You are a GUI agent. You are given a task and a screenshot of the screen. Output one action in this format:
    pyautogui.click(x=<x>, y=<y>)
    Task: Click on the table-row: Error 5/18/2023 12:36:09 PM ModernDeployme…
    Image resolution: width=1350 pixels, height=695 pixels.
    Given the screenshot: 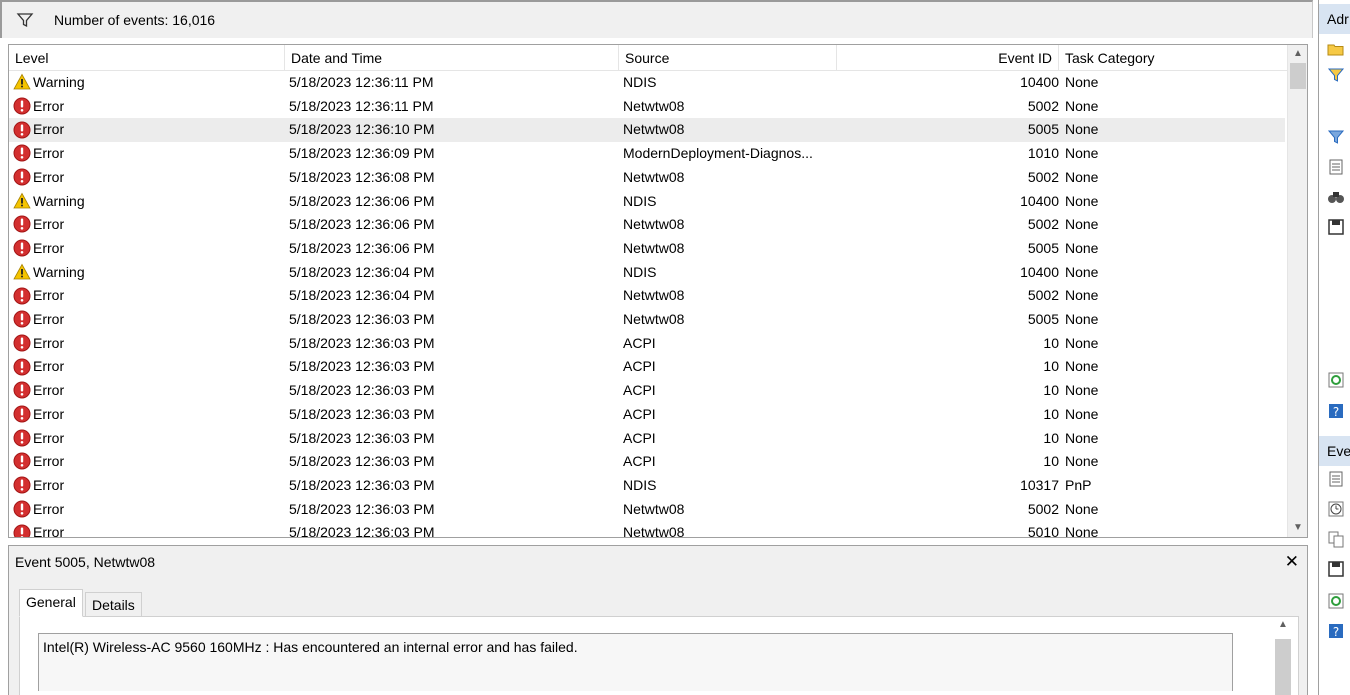 What is the action you would take?
    pyautogui.click(x=647, y=154)
    